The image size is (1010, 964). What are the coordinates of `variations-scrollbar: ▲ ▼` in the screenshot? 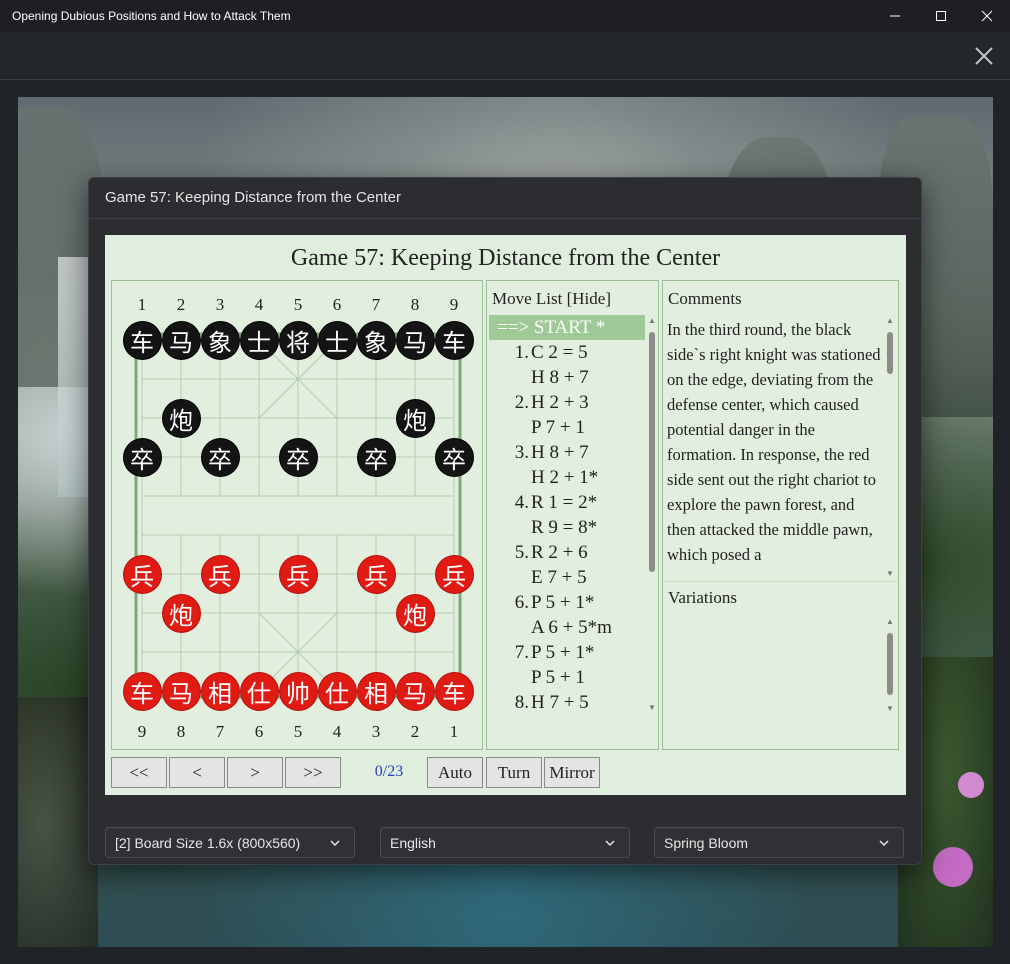 It's located at (890, 665).